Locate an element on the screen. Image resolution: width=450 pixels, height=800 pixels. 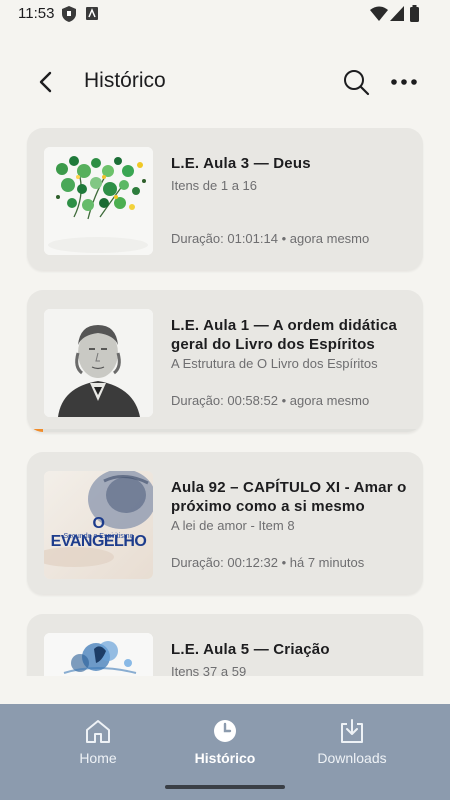
clock-icon is located at coordinates (225, 731).